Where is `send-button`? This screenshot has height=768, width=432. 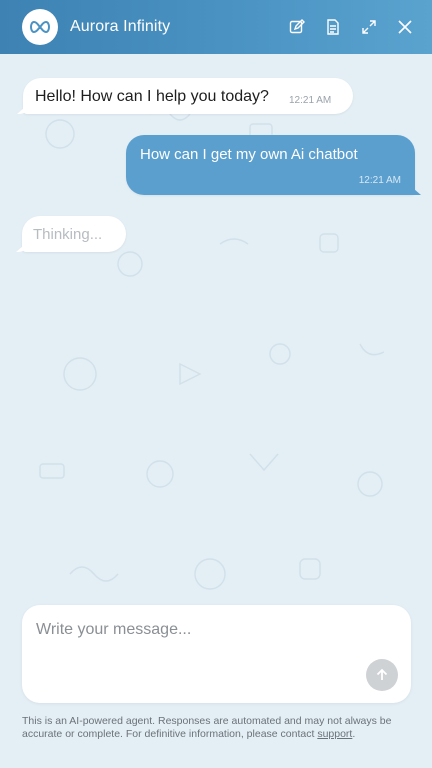
send-button is located at coordinates (382, 675).